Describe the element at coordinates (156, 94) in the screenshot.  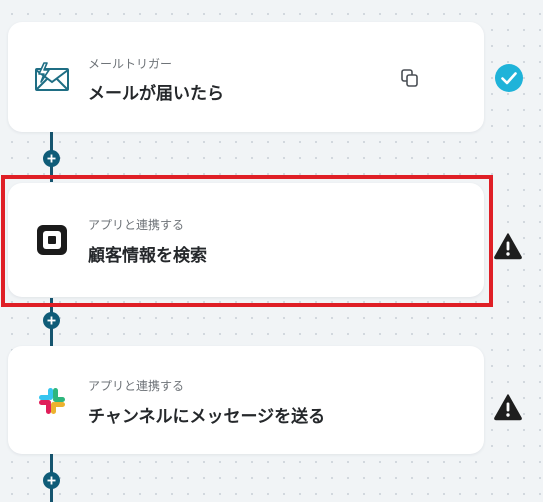
I see `step-title: メールが届いたら` at that location.